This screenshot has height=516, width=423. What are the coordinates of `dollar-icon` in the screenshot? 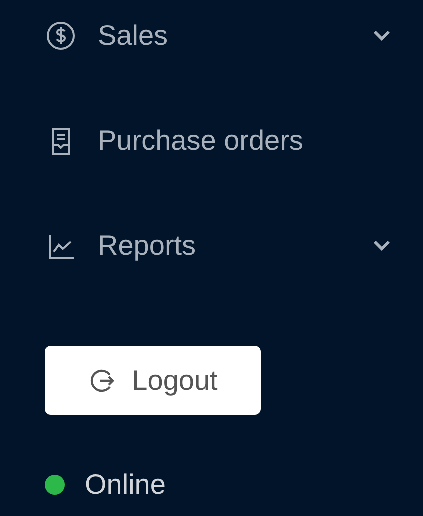 It's located at (61, 36).